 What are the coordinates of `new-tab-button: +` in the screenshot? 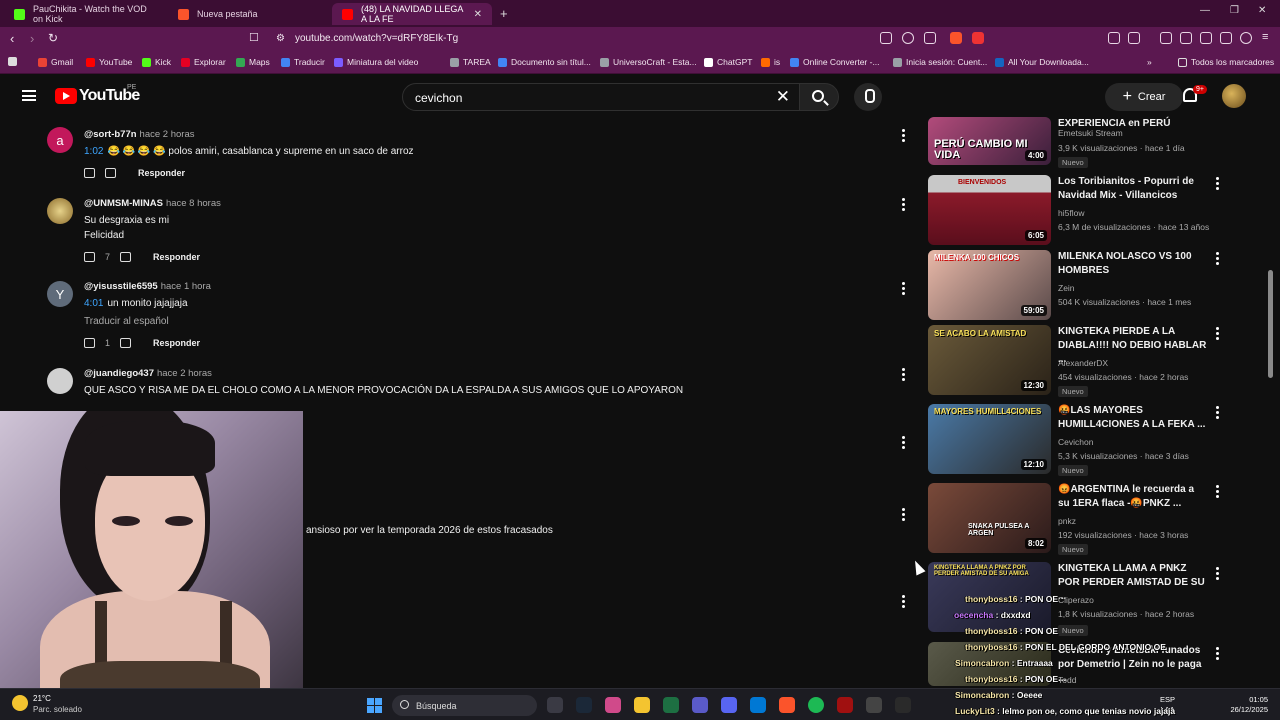 It's located at (504, 13).